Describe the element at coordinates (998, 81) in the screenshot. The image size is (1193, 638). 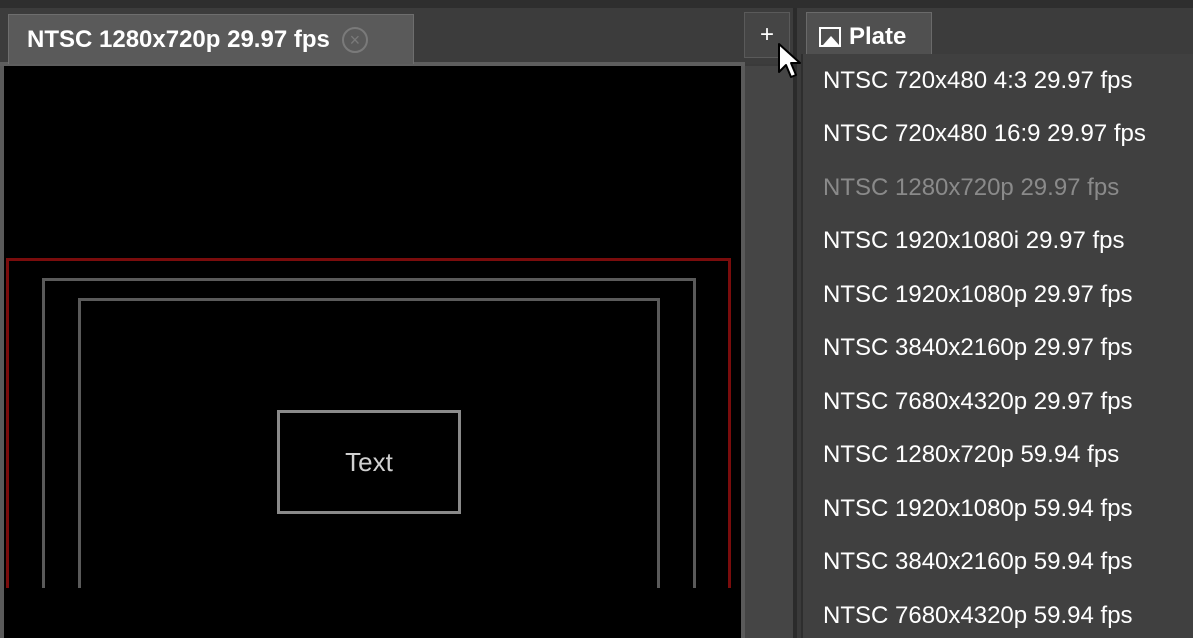
I see `menu-item: NTSC 720x480 4:3 29.97 fps` at that location.